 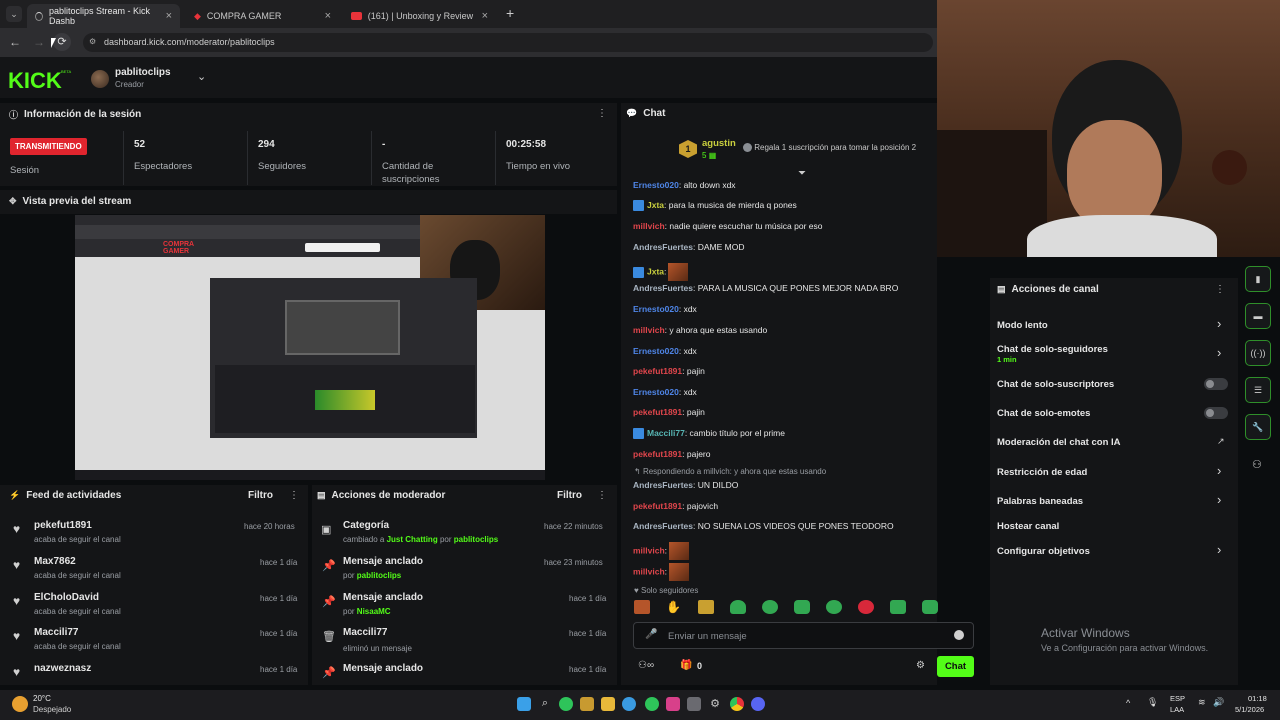 I want to click on emoji-icon, so click(x=959, y=635).